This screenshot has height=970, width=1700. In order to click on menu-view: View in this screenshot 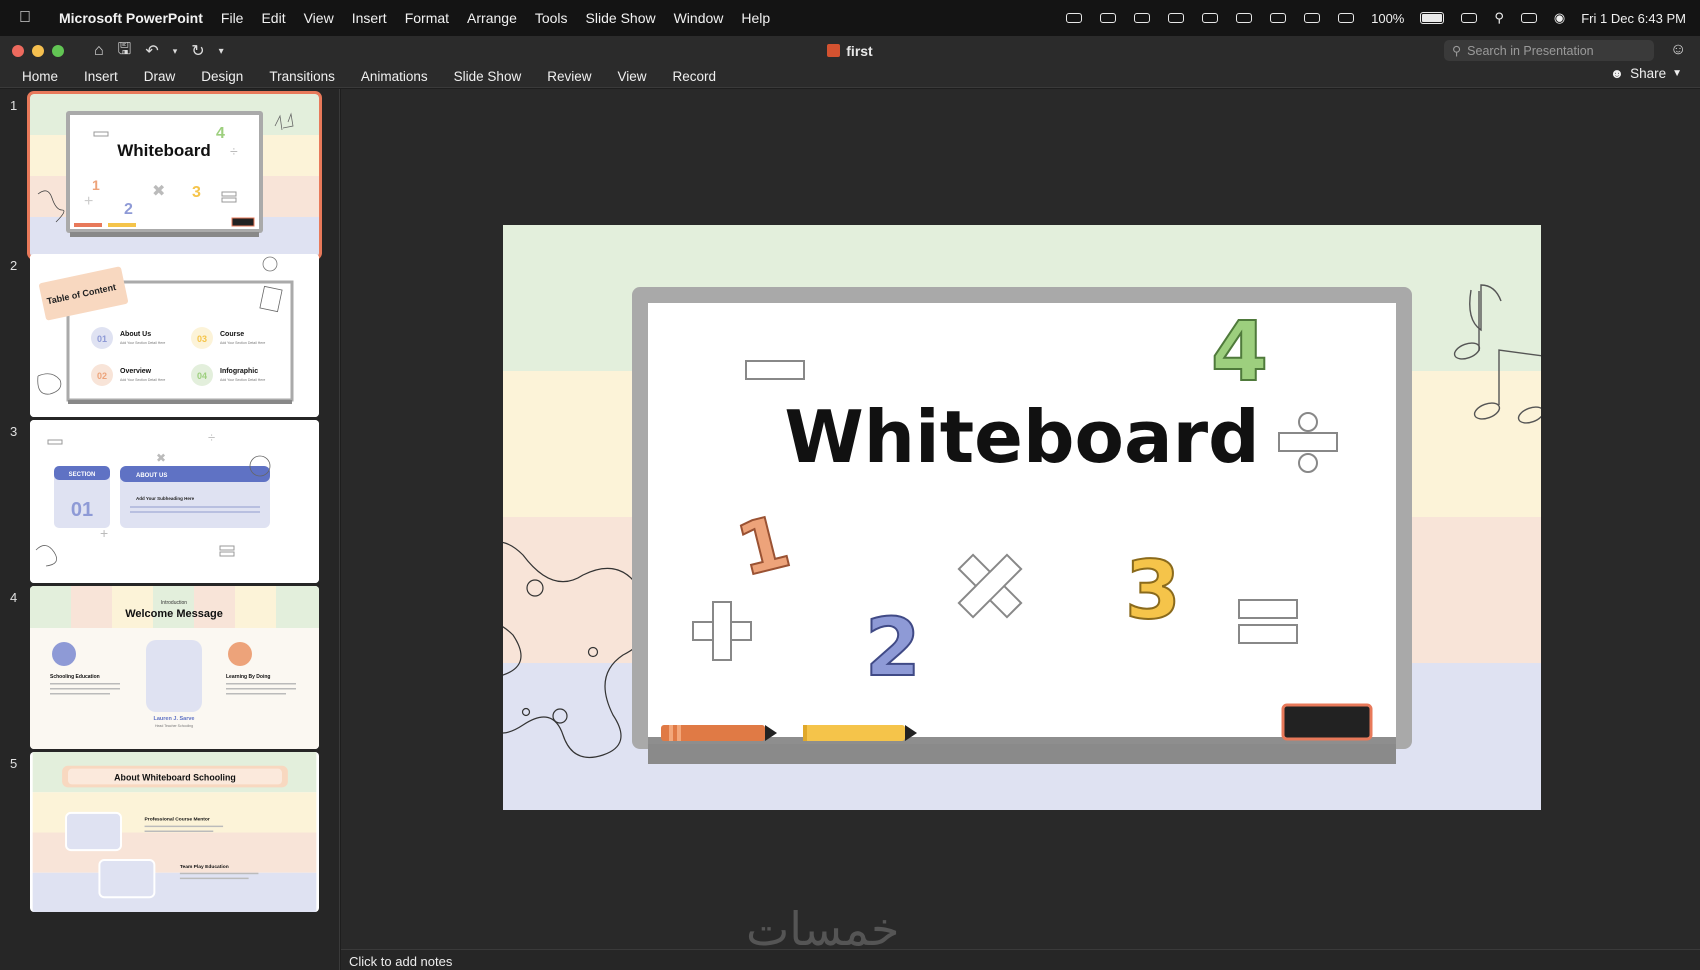, I will do `click(319, 18)`.